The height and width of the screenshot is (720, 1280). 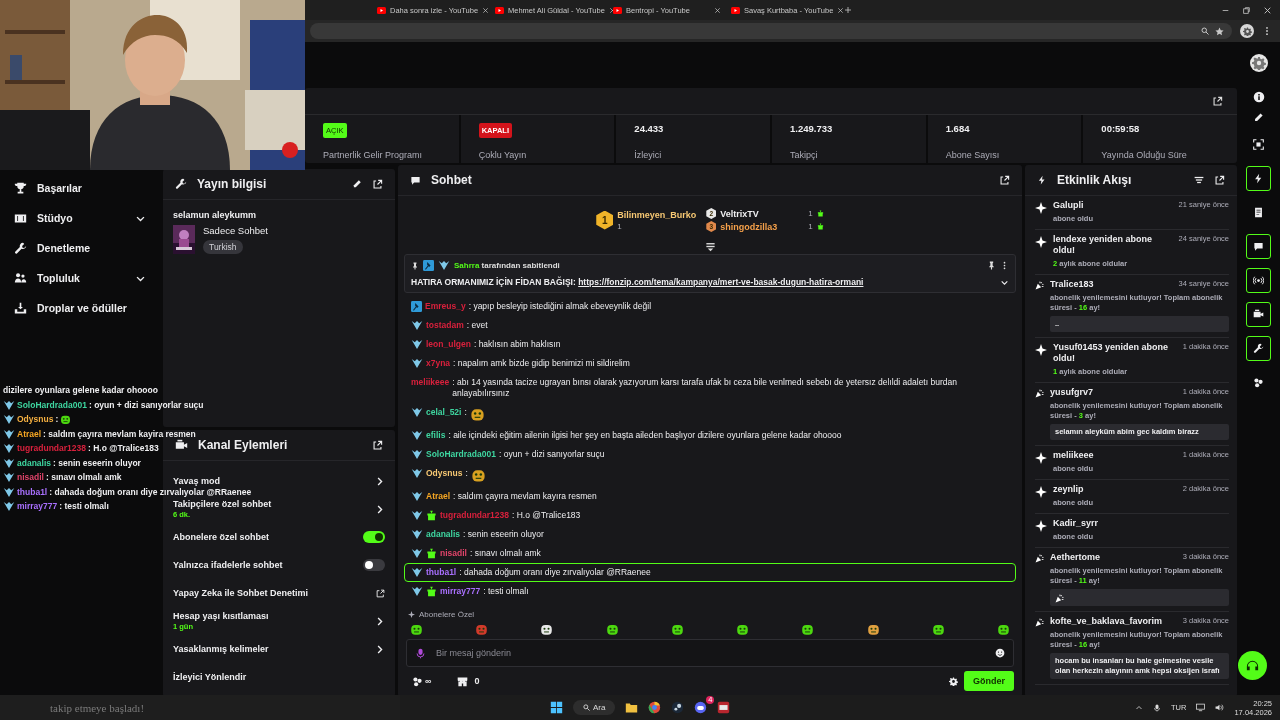 What do you see at coordinates (710, 246) in the screenshot?
I see `scroll-down-icon` at bounding box center [710, 246].